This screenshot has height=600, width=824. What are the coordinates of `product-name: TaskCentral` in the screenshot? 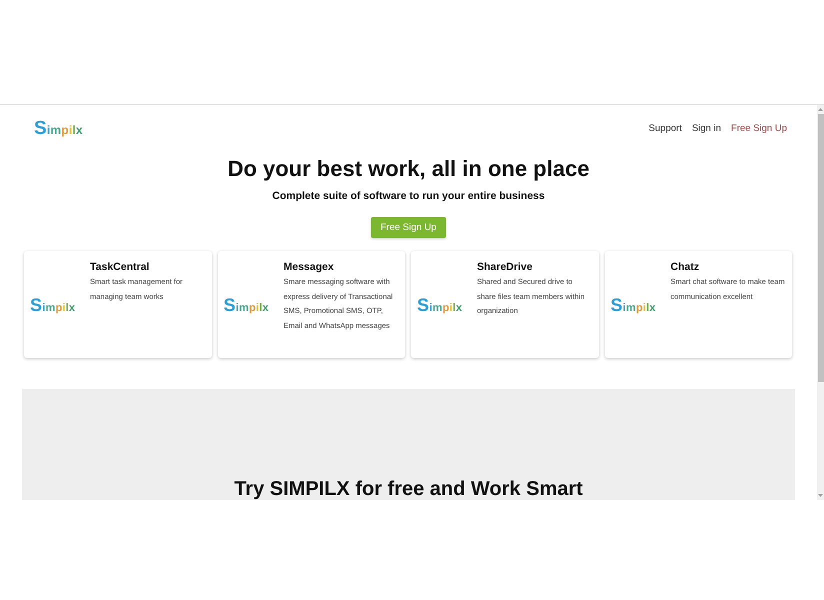 It's located at (120, 267).